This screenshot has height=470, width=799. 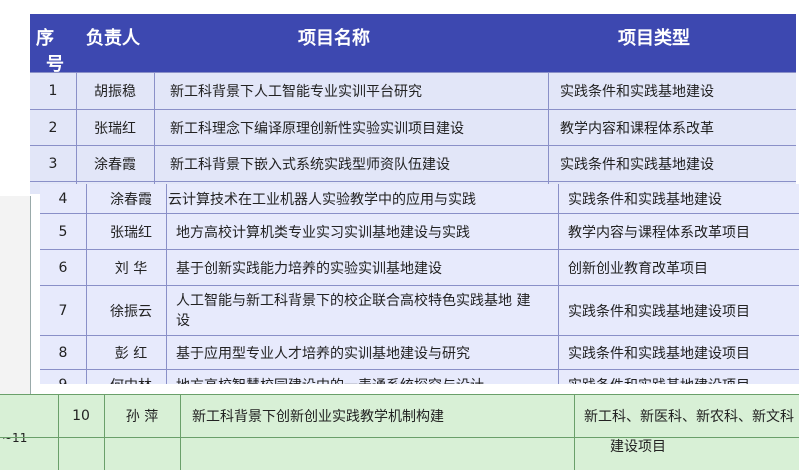 I want to click on row-title: 新工科理念下编译原理创新性实验实训项目建设, so click(x=317, y=128).